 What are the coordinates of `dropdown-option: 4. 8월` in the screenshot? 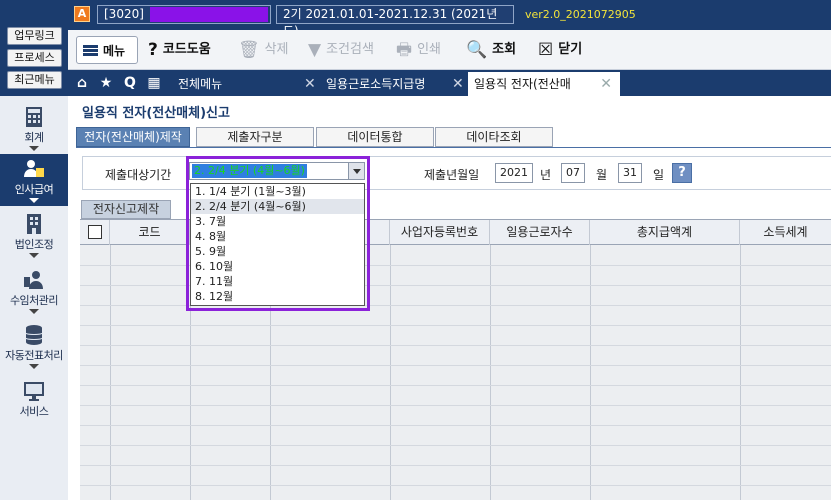 It's located at (277, 236).